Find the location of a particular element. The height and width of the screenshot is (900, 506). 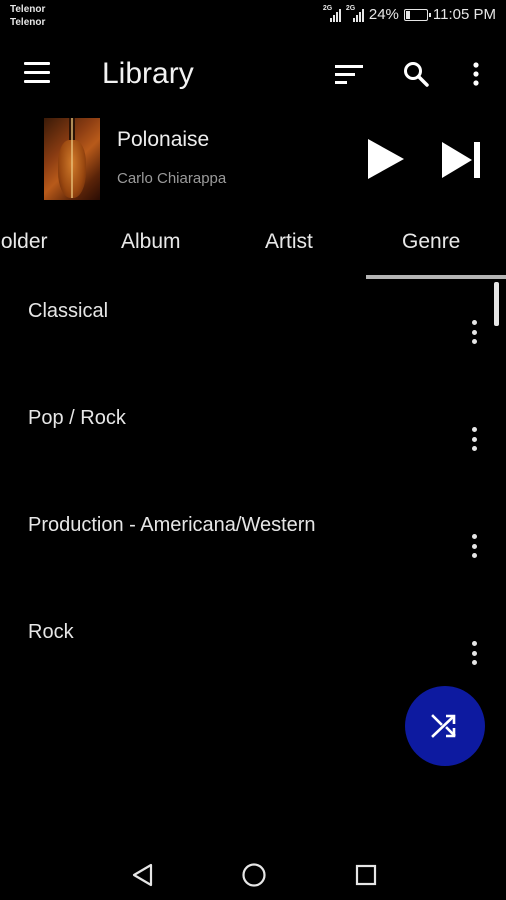

battery-icon is located at coordinates (417, 14).